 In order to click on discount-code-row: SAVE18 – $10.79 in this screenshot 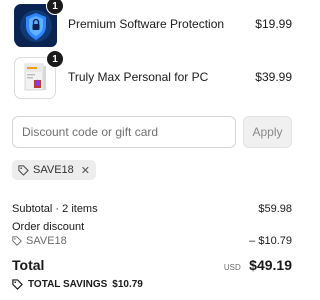, I will do `click(152, 241)`.